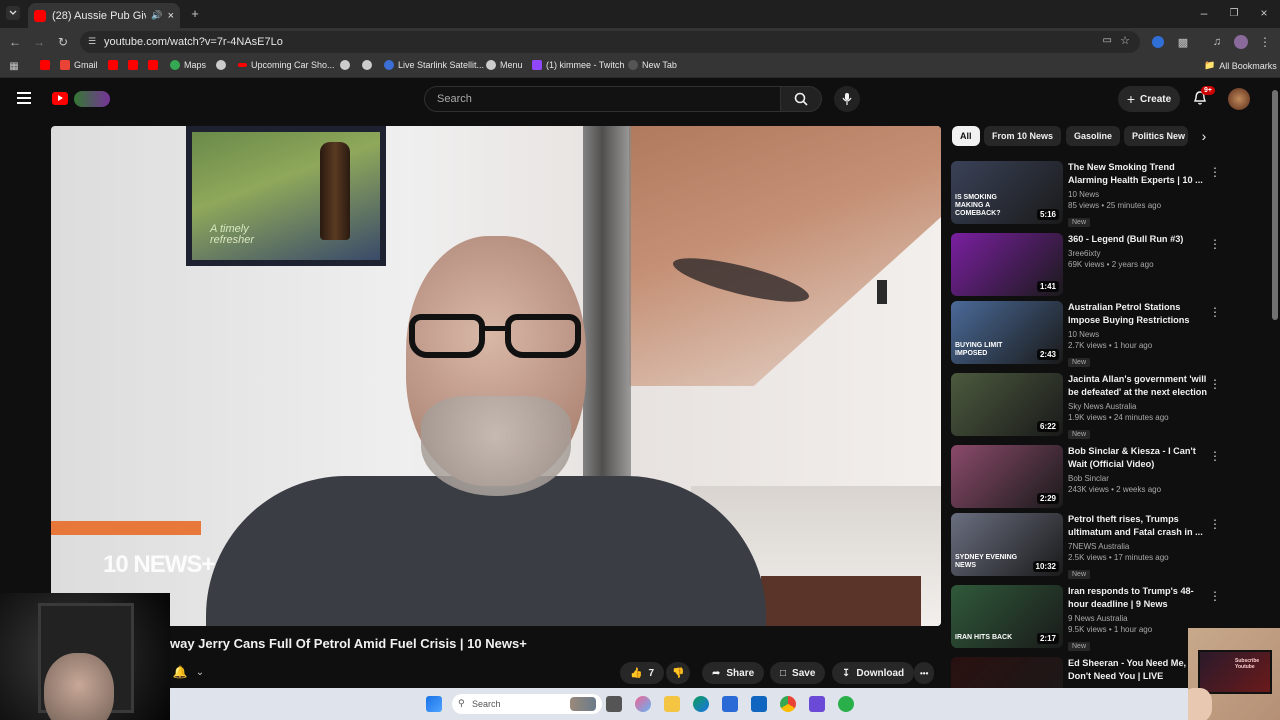 The image size is (1280, 720). What do you see at coordinates (610, 42) in the screenshot?
I see `address-bar: ☰ youtube.com/watch?v=7r-4NAsE7Lo ▭ ☆` at bounding box center [610, 42].